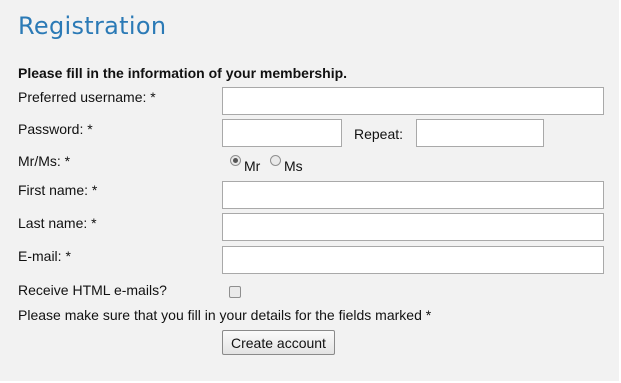 This screenshot has width=621, height=383. What do you see at coordinates (92, 26) in the screenshot?
I see `page-title: Registration` at bounding box center [92, 26].